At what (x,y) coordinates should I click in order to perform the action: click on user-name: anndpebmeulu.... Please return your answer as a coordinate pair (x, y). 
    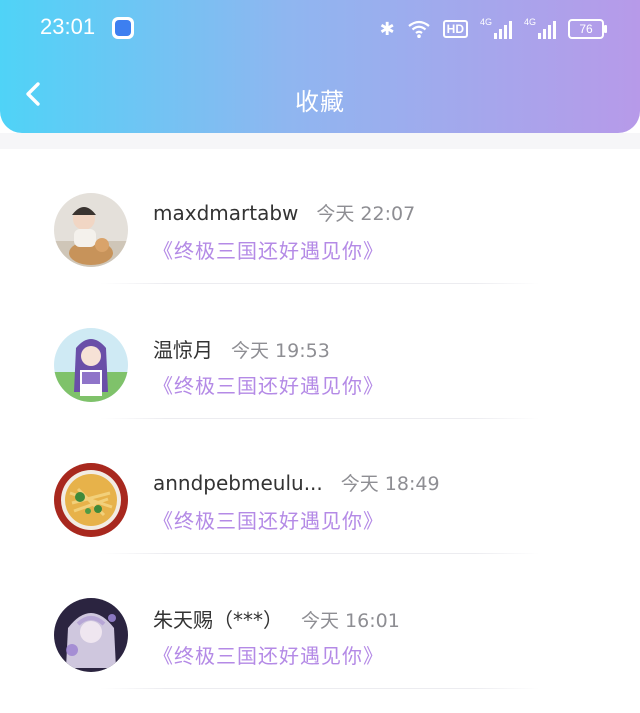
    Looking at the image, I should click on (238, 483).